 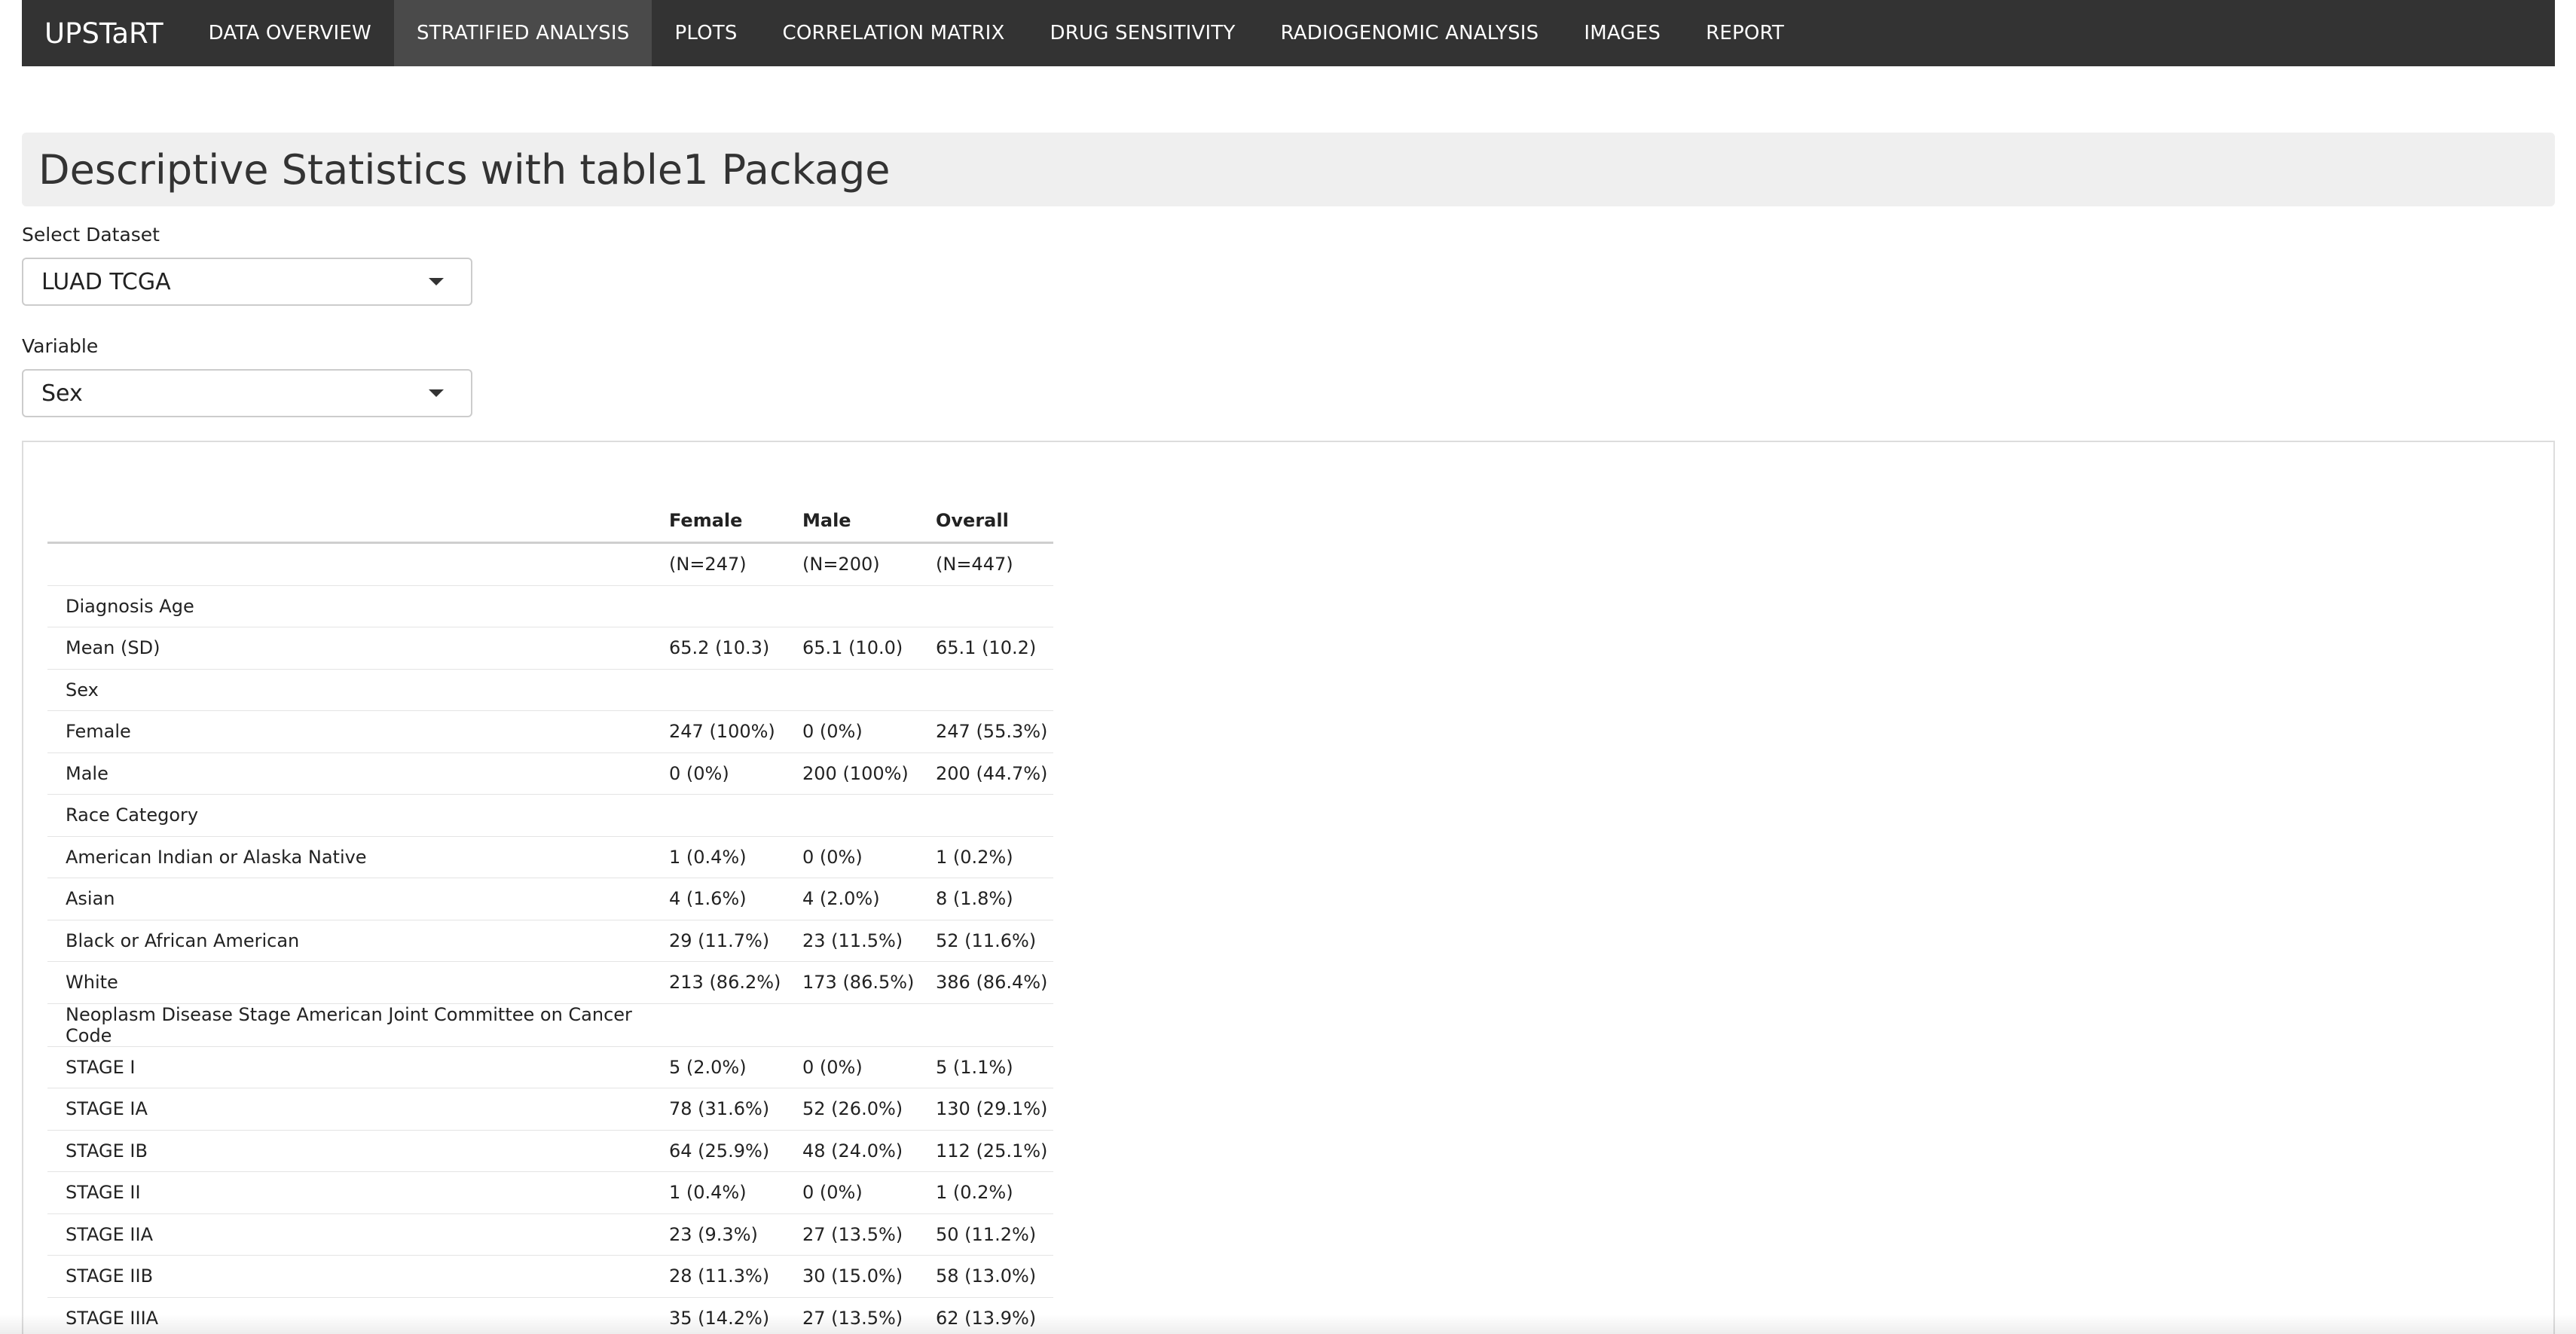 What do you see at coordinates (358, 1193) in the screenshot?
I see `row-label: STAGE II` at bounding box center [358, 1193].